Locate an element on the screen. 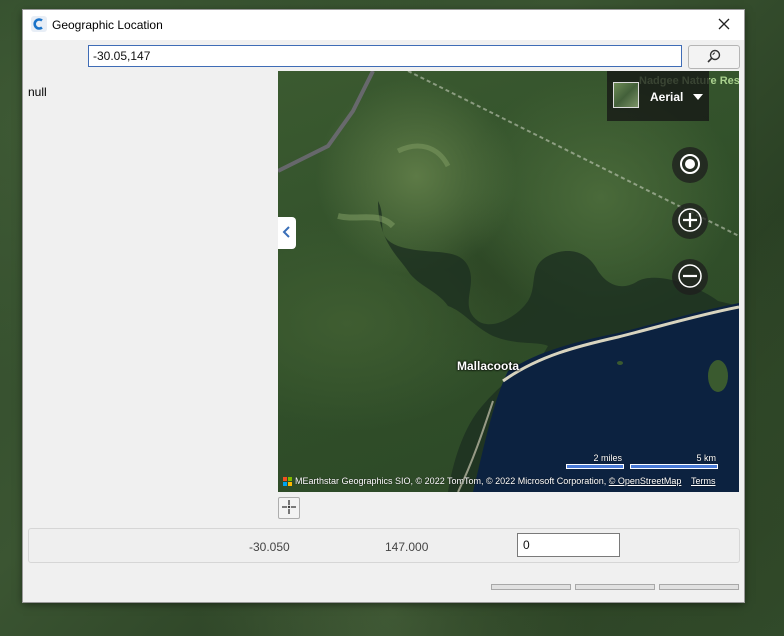 The image size is (784, 636). latitude-value: -30.050 is located at coordinates (269, 547).